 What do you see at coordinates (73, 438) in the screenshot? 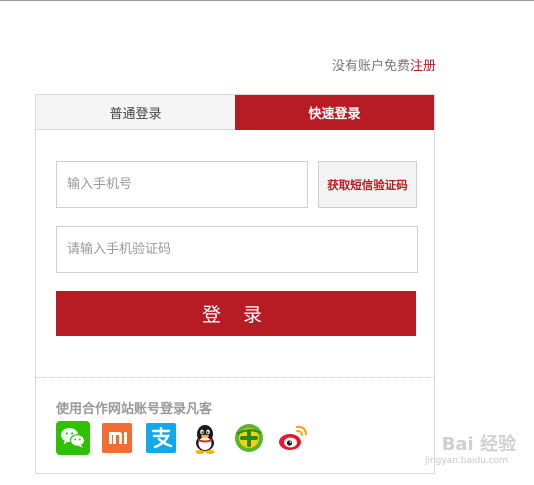
I see `wechat-icon` at bounding box center [73, 438].